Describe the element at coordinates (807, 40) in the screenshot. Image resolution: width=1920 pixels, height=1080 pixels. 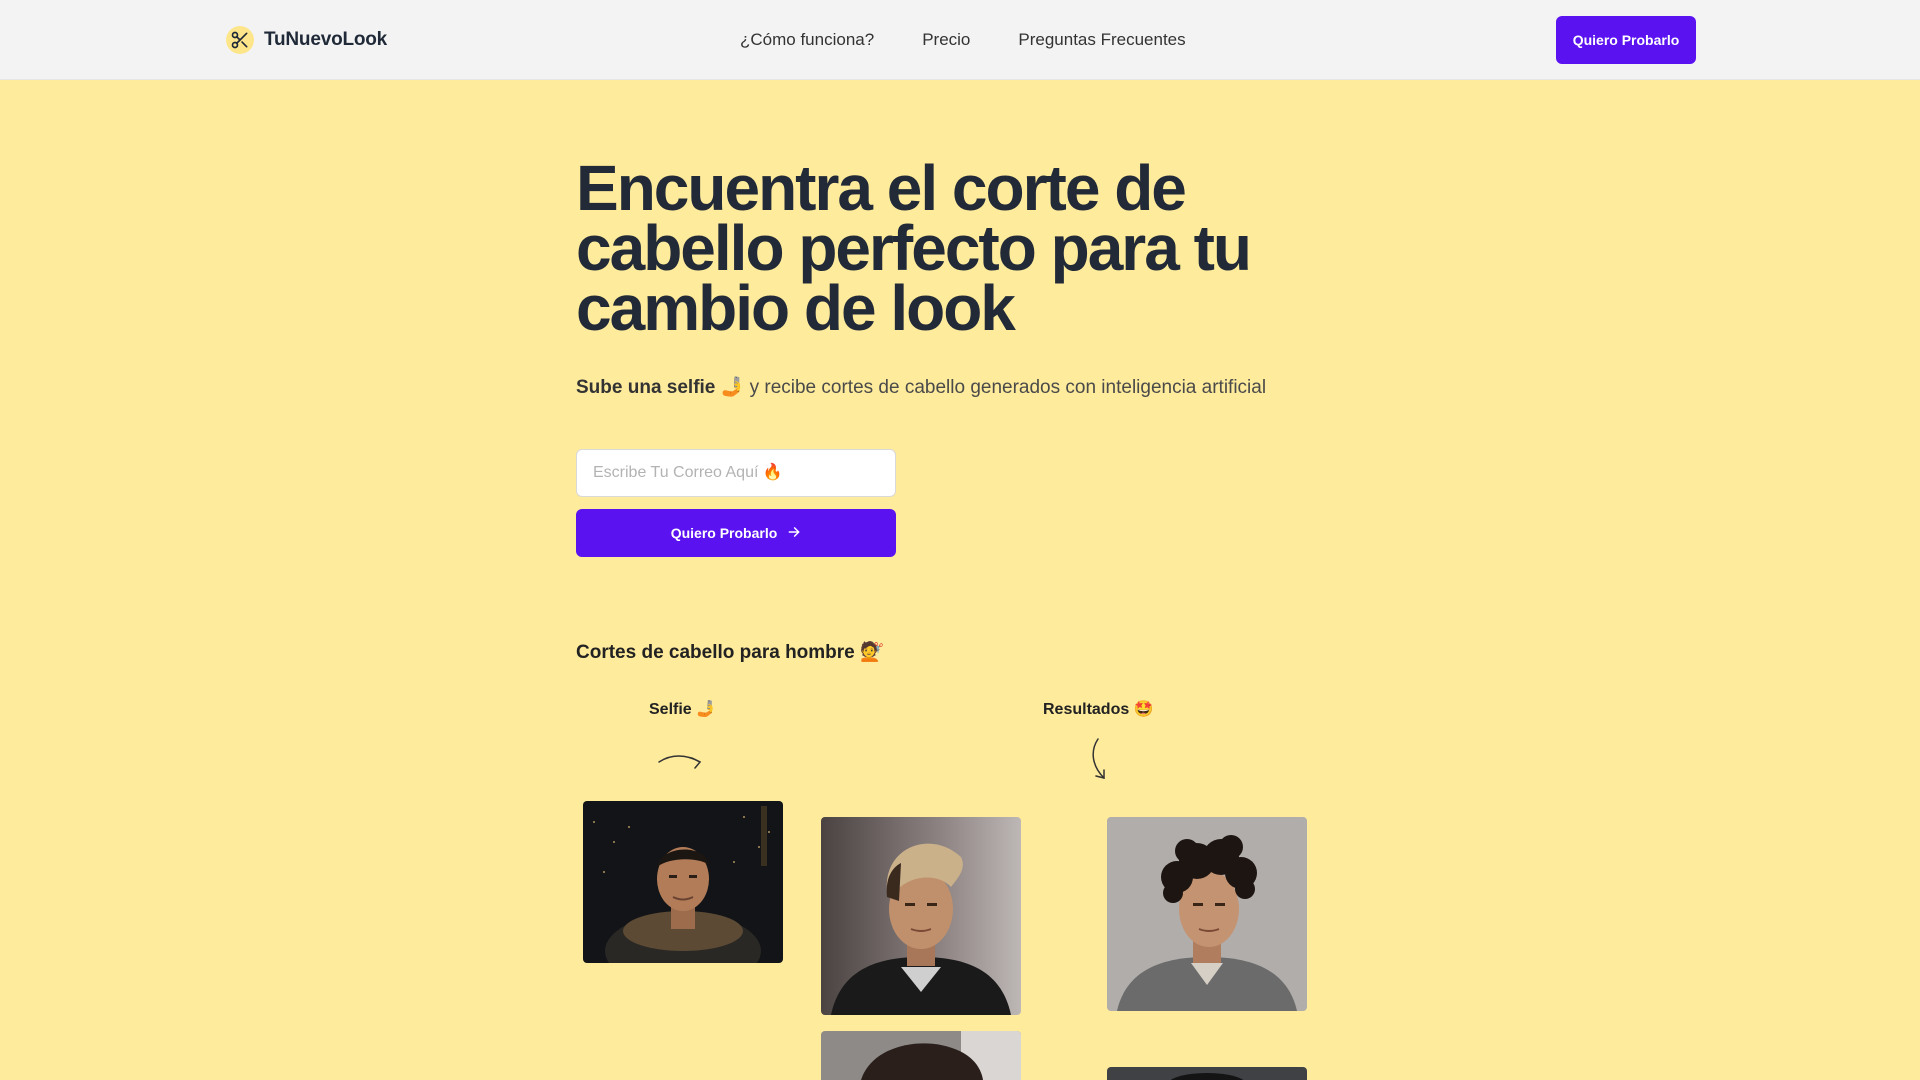
I see `nav-link-como-funciona: ¿Cómo funciona?` at that location.